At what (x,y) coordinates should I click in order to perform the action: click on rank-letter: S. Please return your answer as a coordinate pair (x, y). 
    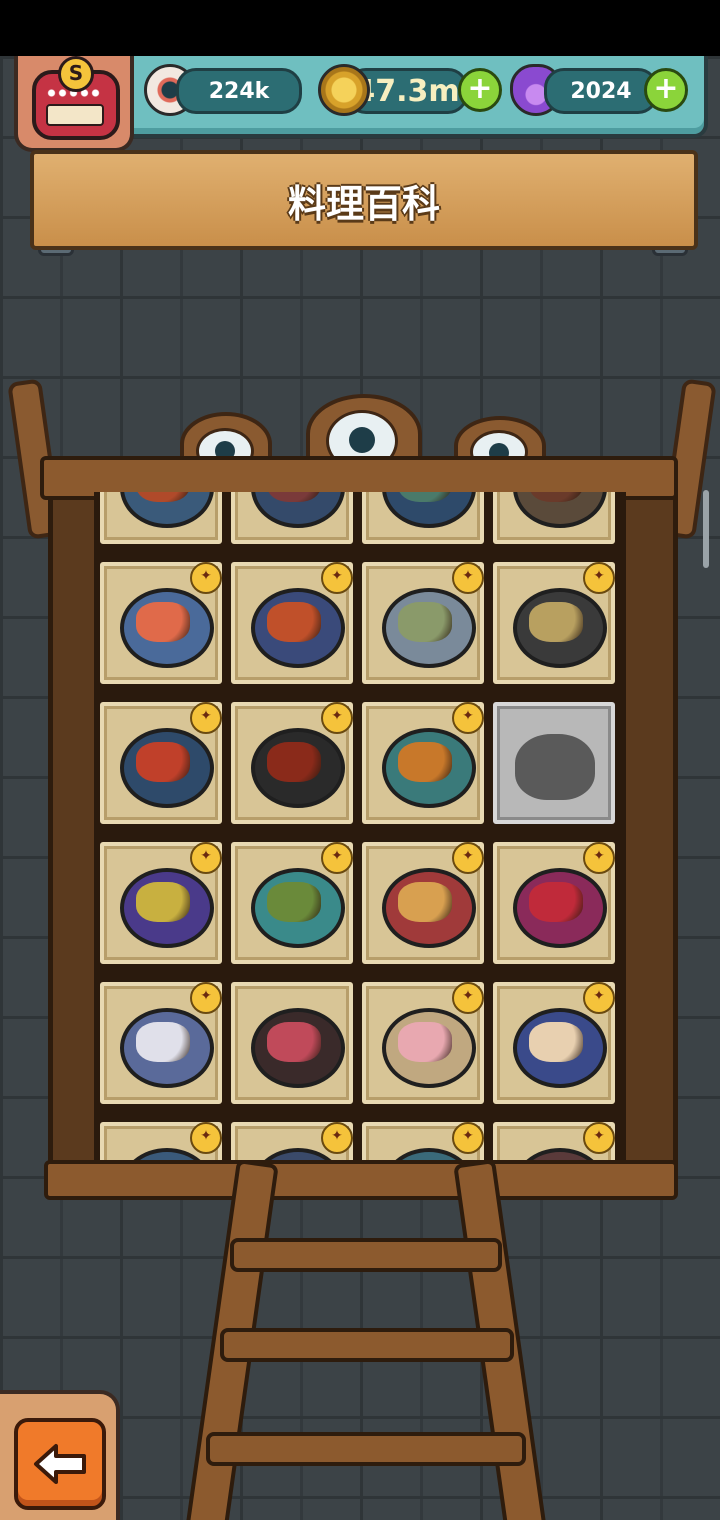
    Looking at the image, I should click on (76, 74).